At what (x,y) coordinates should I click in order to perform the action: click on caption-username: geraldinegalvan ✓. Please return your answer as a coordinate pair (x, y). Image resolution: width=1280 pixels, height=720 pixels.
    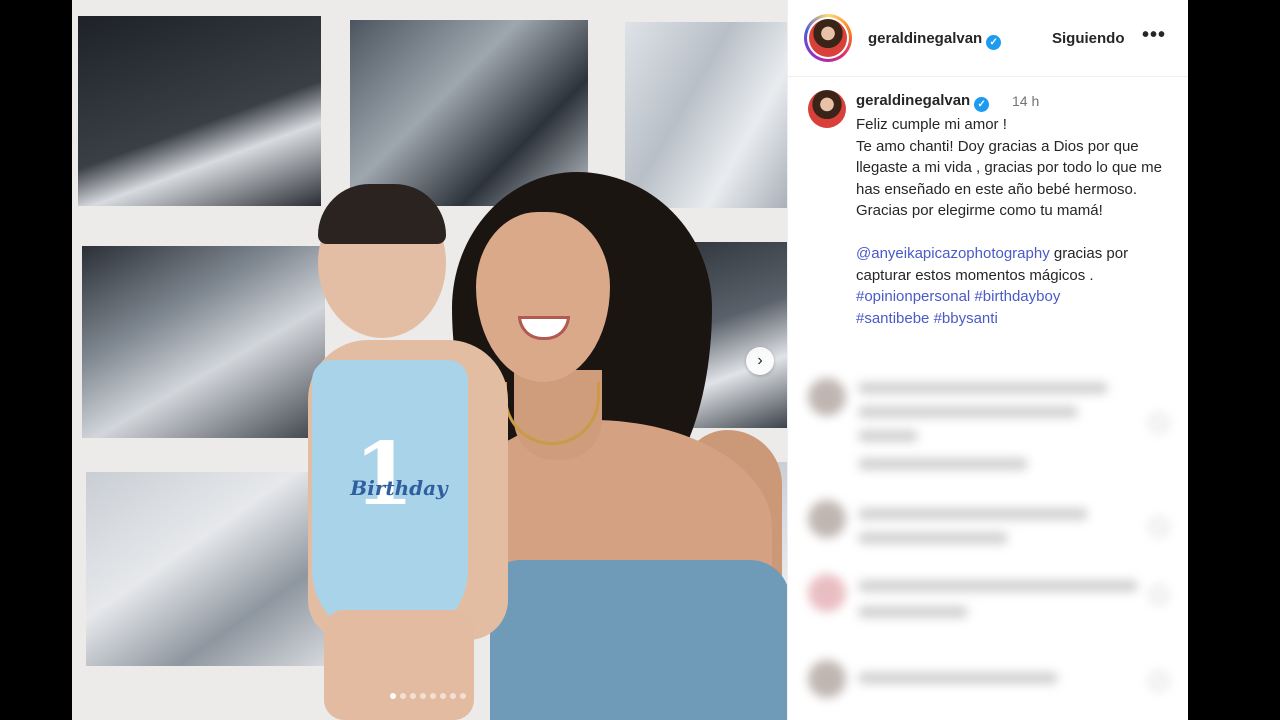
    Looking at the image, I should click on (923, 102).